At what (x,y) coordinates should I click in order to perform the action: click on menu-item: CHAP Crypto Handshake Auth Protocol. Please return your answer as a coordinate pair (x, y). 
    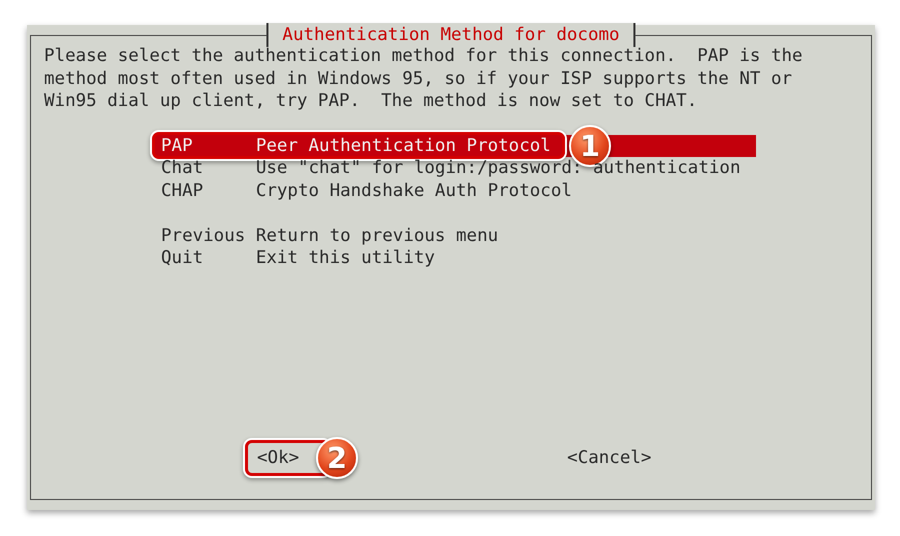
    Looking at the image, I should click on (455, 191).